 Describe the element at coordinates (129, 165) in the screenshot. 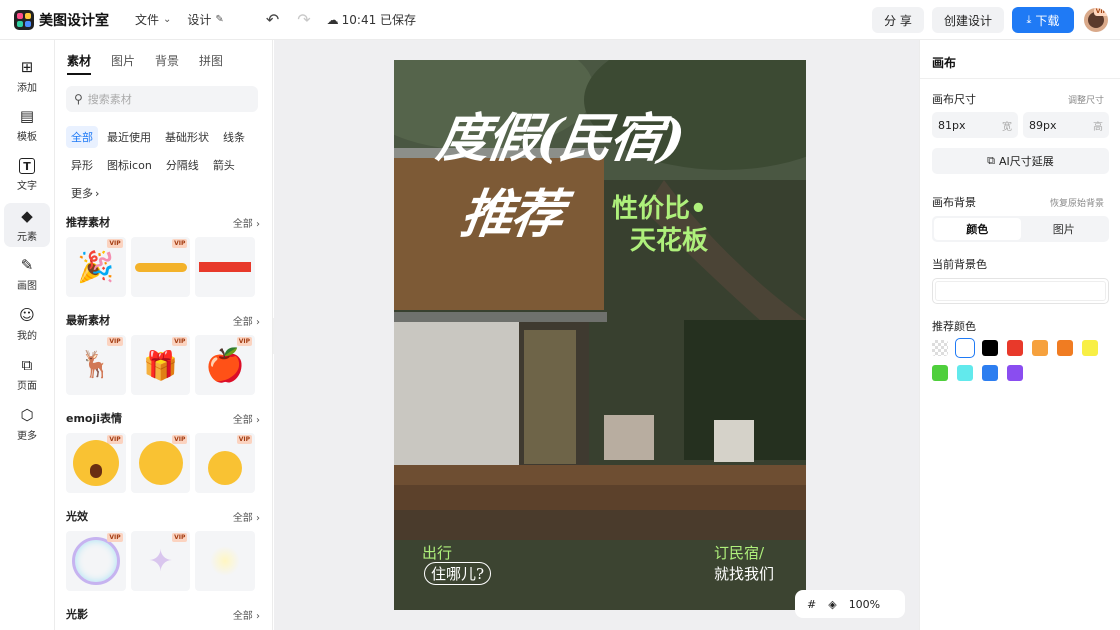

I see `chip-icons: 图标icon` at that location.